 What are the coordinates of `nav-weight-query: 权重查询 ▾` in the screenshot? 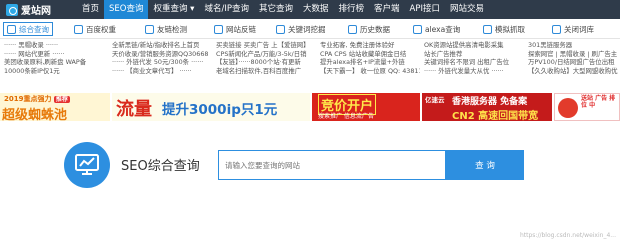 It's located at (173, 9).